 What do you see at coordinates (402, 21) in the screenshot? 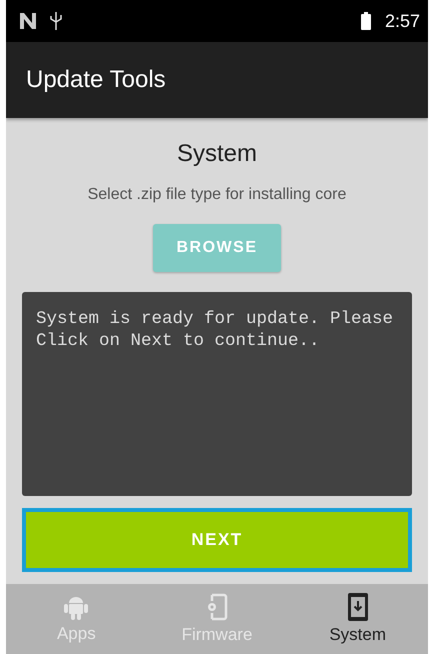
I see `status-time: 2:57` at bounding box center [402, 21].